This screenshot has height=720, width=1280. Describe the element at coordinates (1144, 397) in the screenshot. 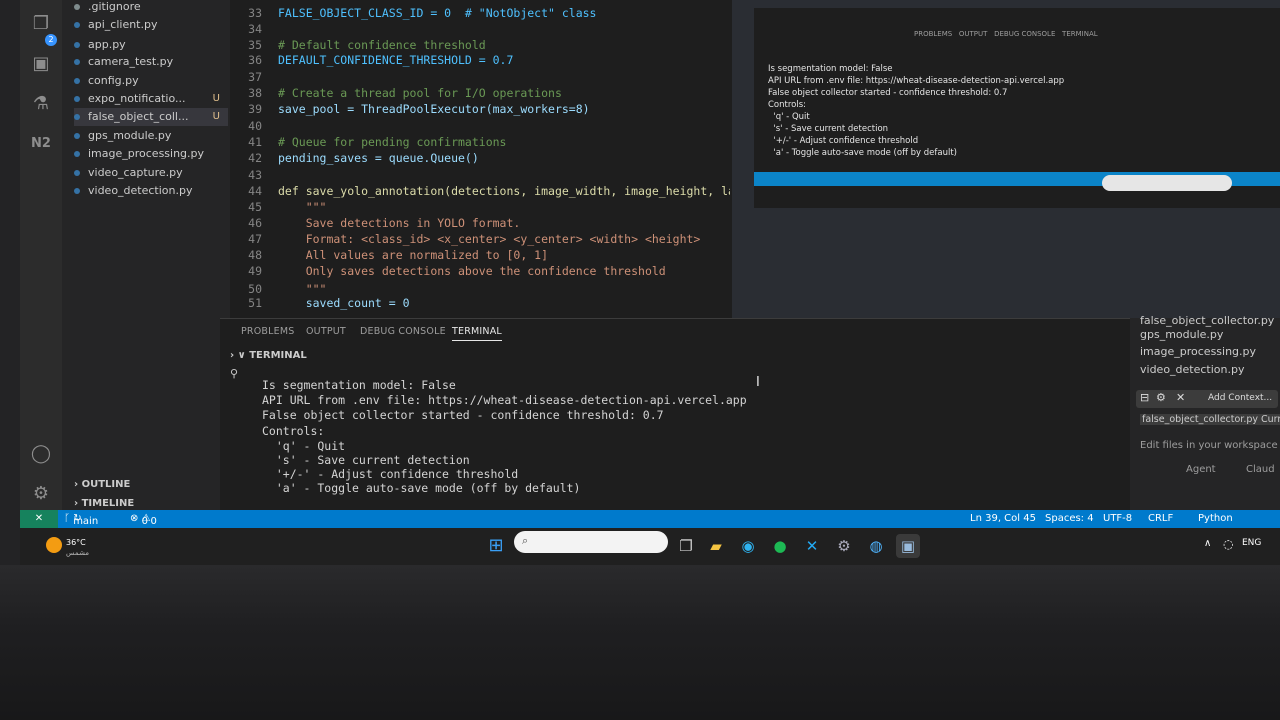

I see `attach-icon: ⊟` at that location.